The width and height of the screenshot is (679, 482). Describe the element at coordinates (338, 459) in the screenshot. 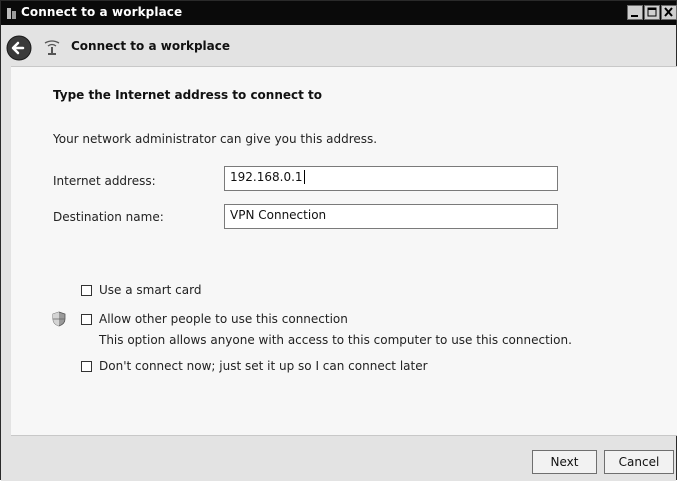

I see `button-bar: Next Cancel` at that location.